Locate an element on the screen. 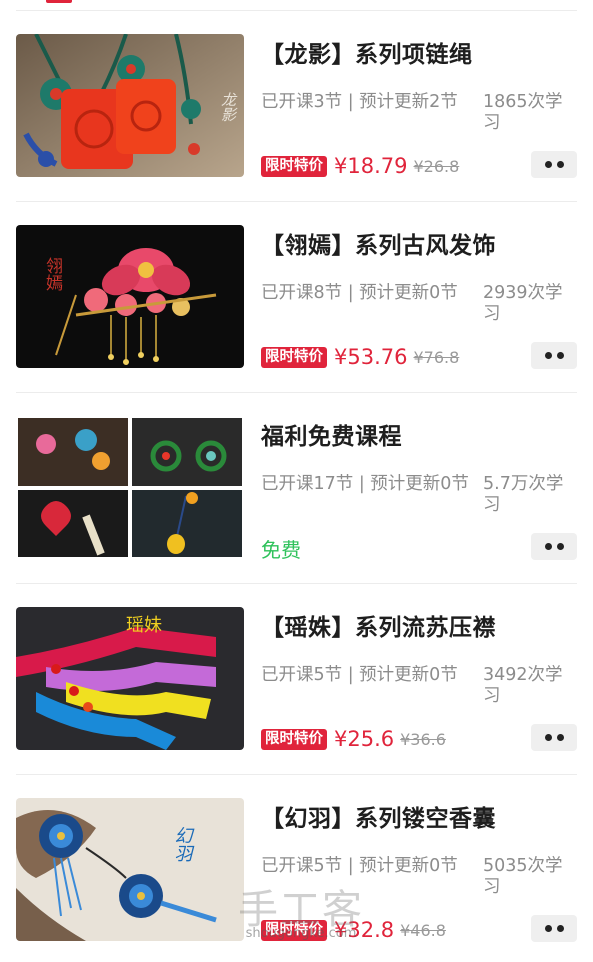 The height and width of the screenshot is (962, 593). course-thumbnail is located at coordinates (130, 487).